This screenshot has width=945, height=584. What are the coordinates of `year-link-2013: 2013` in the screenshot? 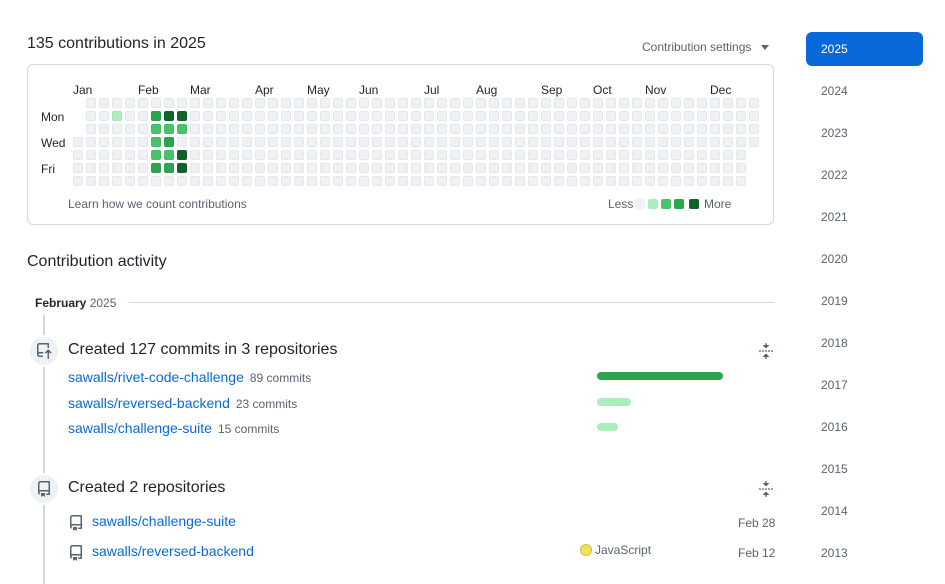 It's located at (864, 553).